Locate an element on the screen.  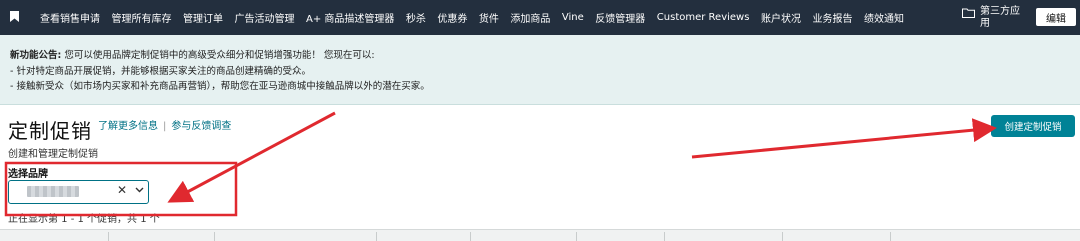
third-party-apps-label: 第三方应用 is located at coordinates (1000, 17).